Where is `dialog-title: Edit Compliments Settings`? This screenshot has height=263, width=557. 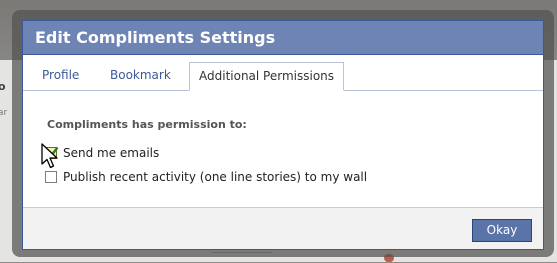
dialog-title: Edit Compliments Settings is located at coordinates (283, 38).